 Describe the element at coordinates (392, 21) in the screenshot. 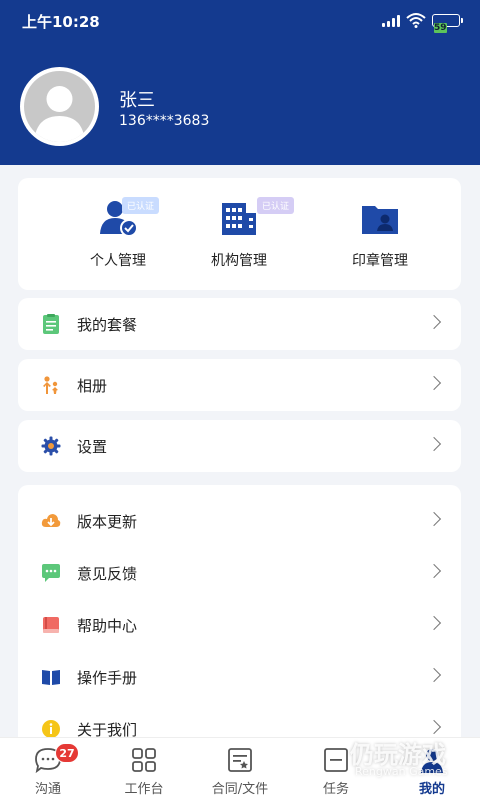

I see `signal-icon` at that location.